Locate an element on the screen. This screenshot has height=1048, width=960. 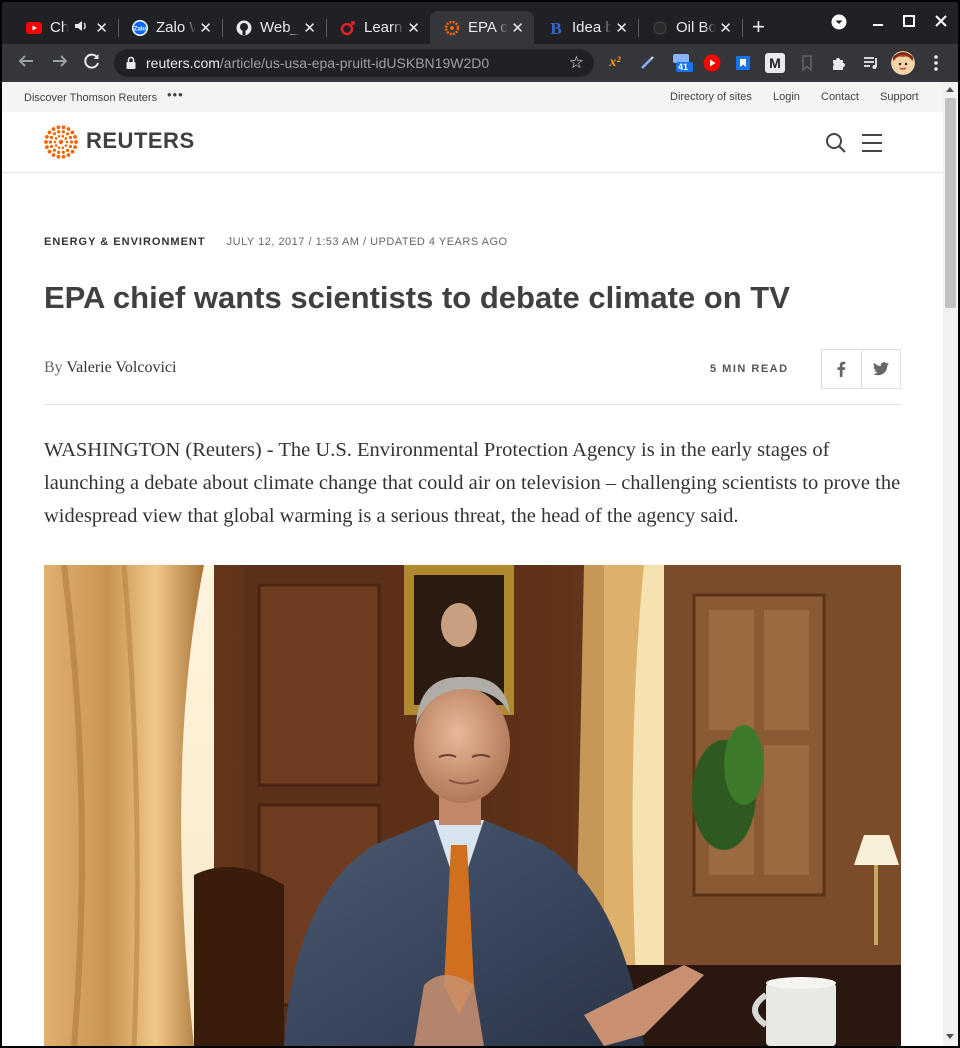
zalo-icon: Zalo is located at coordinates (140, 27).